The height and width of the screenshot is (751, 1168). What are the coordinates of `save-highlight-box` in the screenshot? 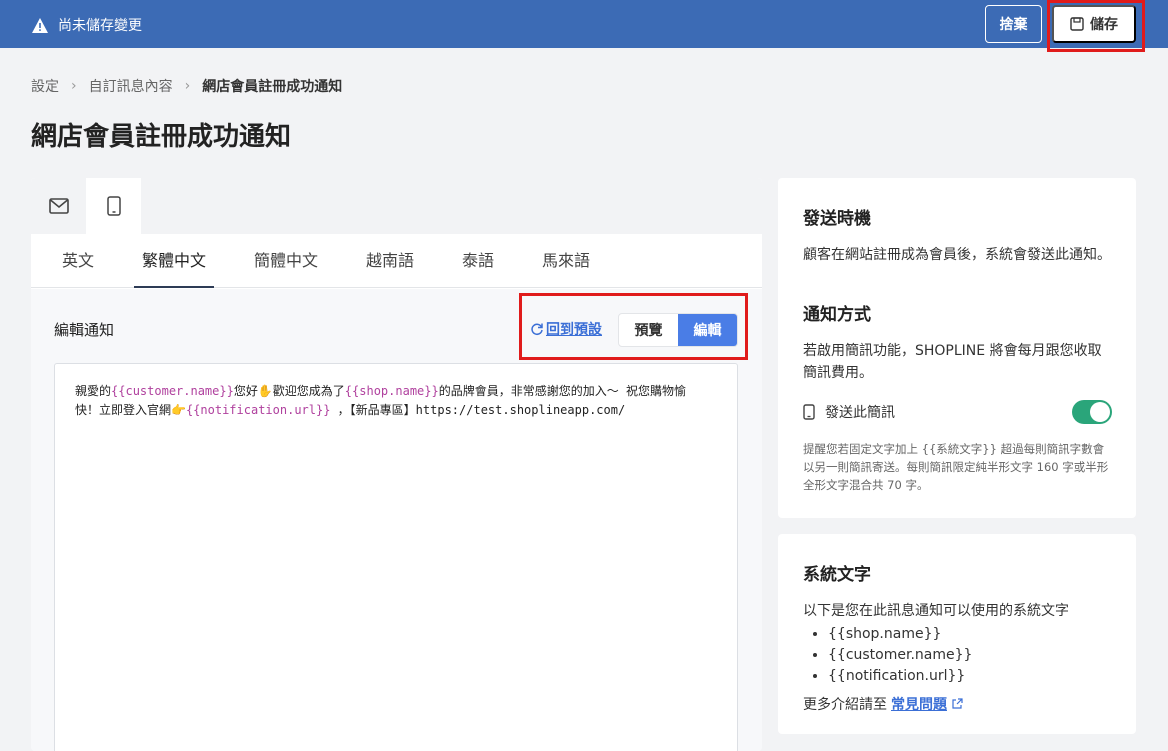 It's located at (1096, 26).